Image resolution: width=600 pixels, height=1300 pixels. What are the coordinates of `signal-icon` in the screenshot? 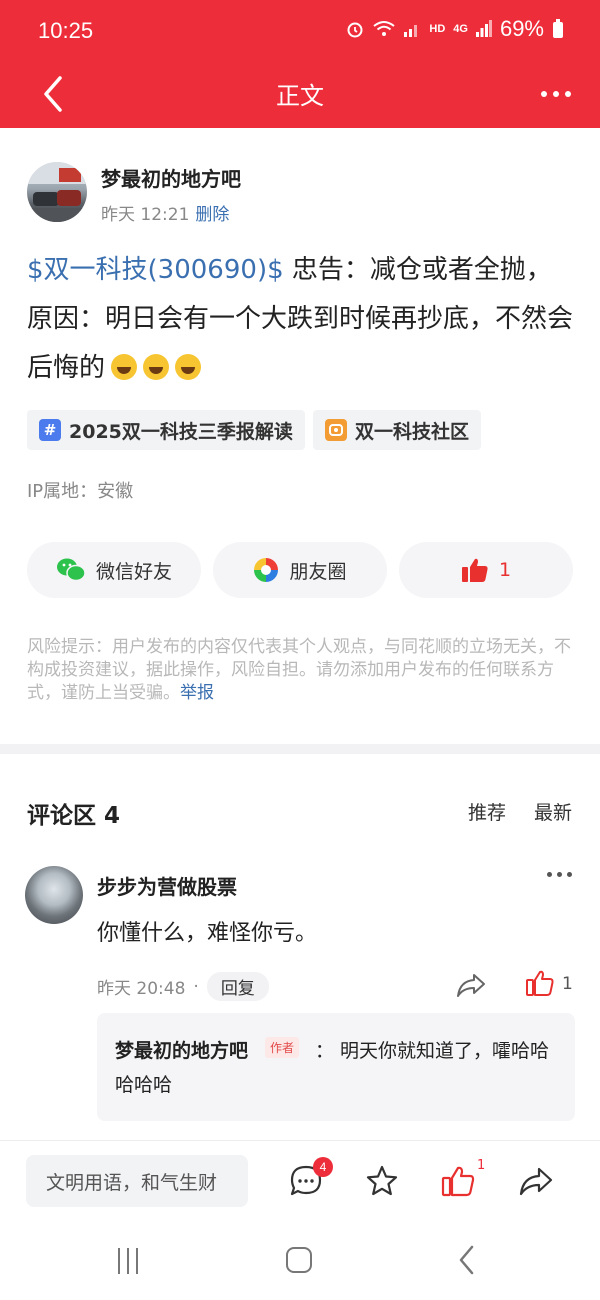 It's located at (411, 31).